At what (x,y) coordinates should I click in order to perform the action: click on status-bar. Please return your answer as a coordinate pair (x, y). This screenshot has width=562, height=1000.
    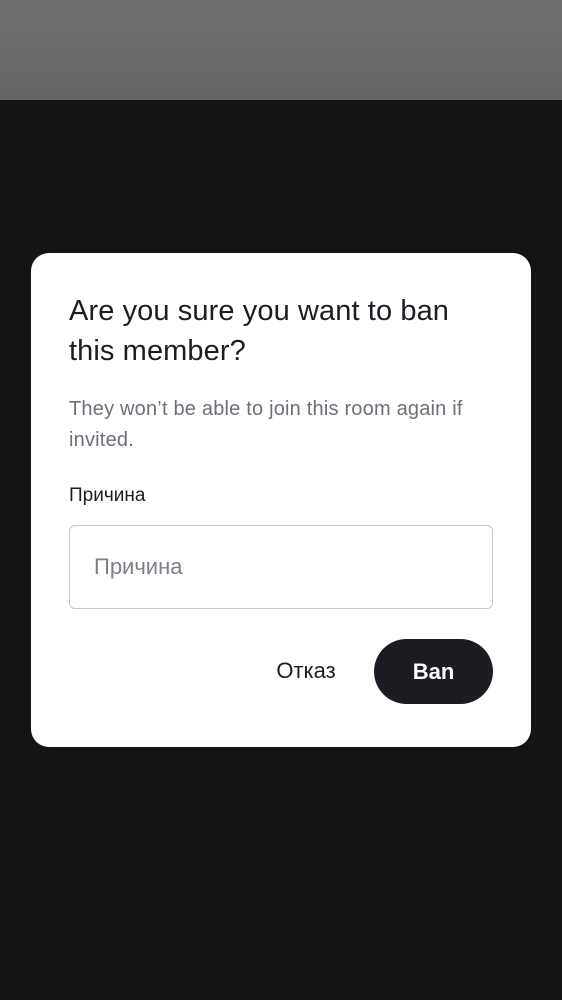
    Looking at the image, I should click on (281, 50).